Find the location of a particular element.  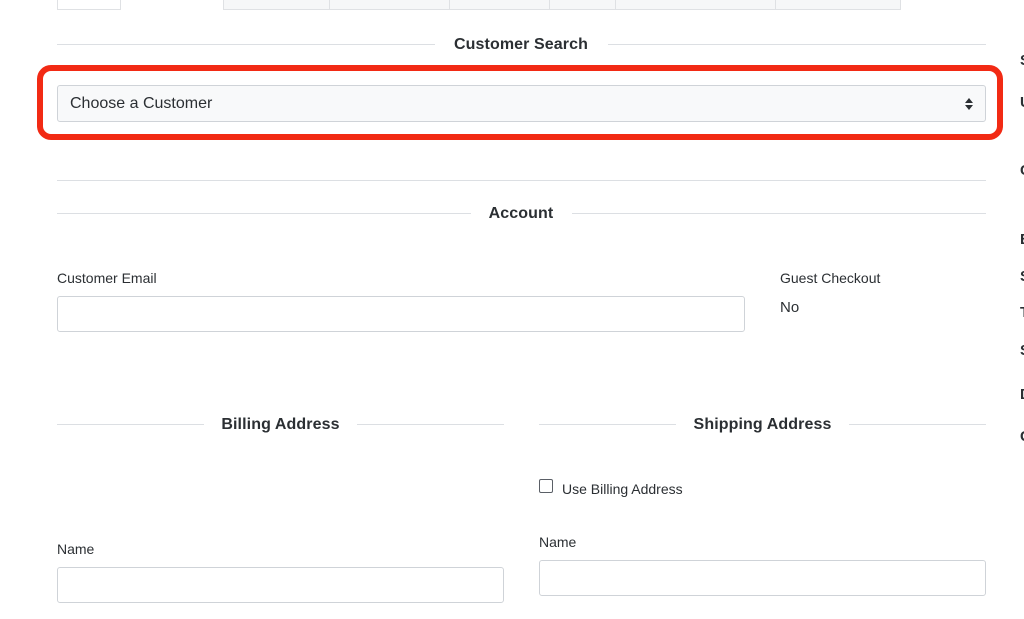

clipped-sidebar-text: T is located at coordinates (1022, 312).